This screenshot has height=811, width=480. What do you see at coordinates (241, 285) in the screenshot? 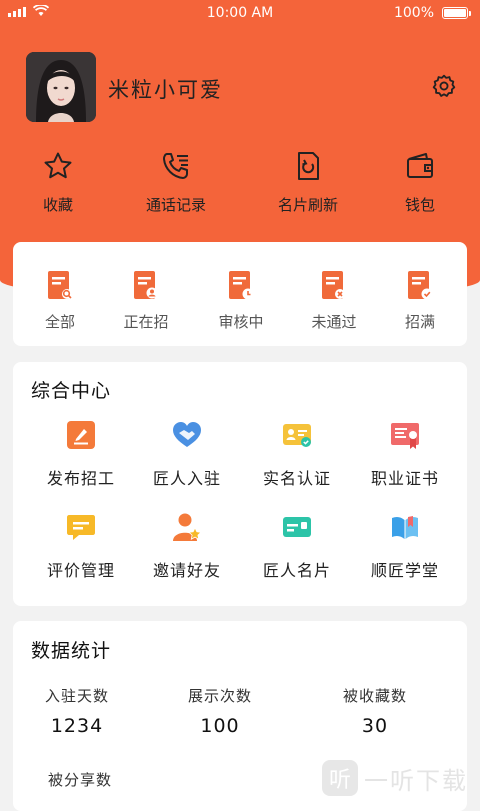
I see `doc-clock-icon` at bounding box center [241, 285].